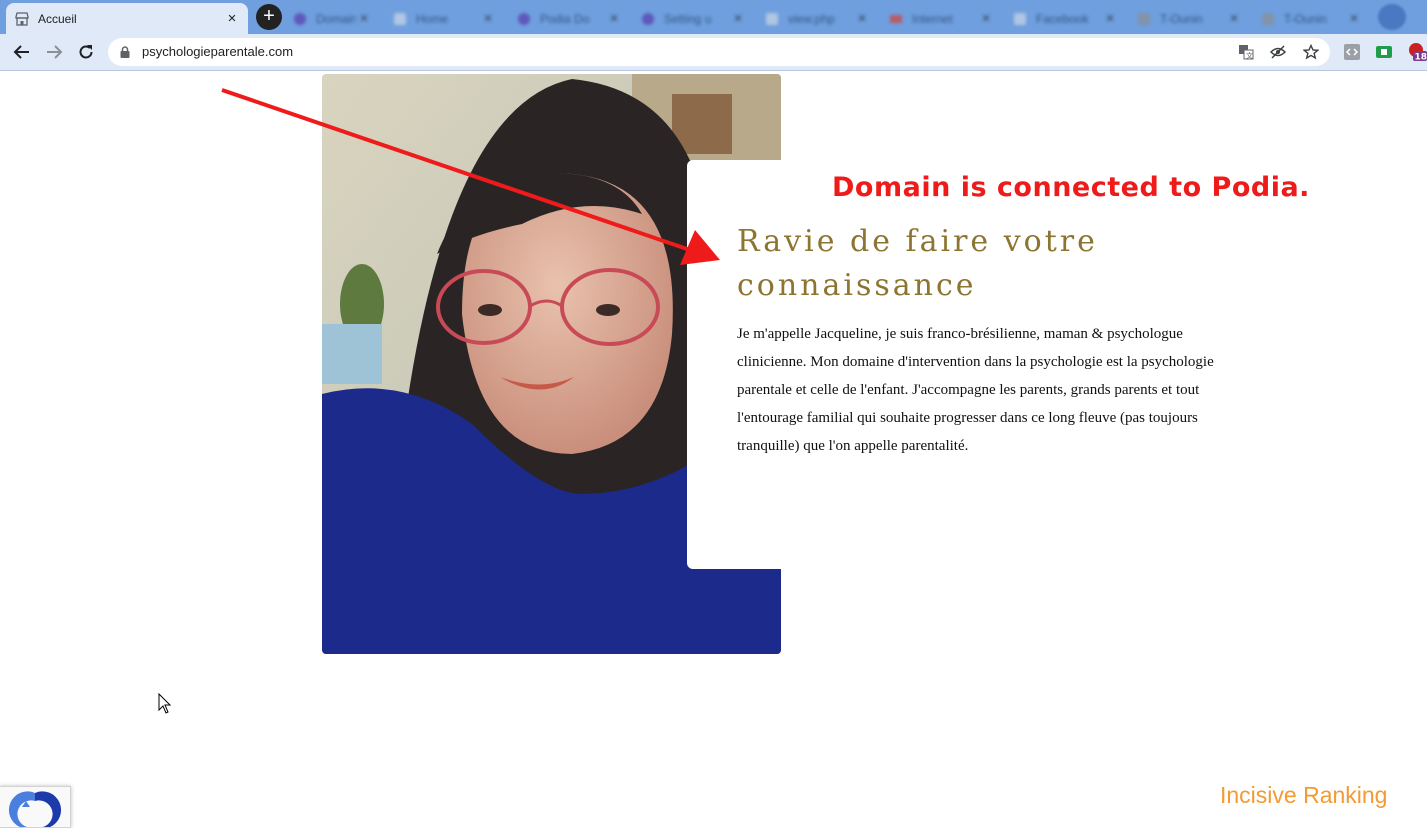 This screenshot has width=1427, height=828. I want to click on star-icon, so click(1311, 52).